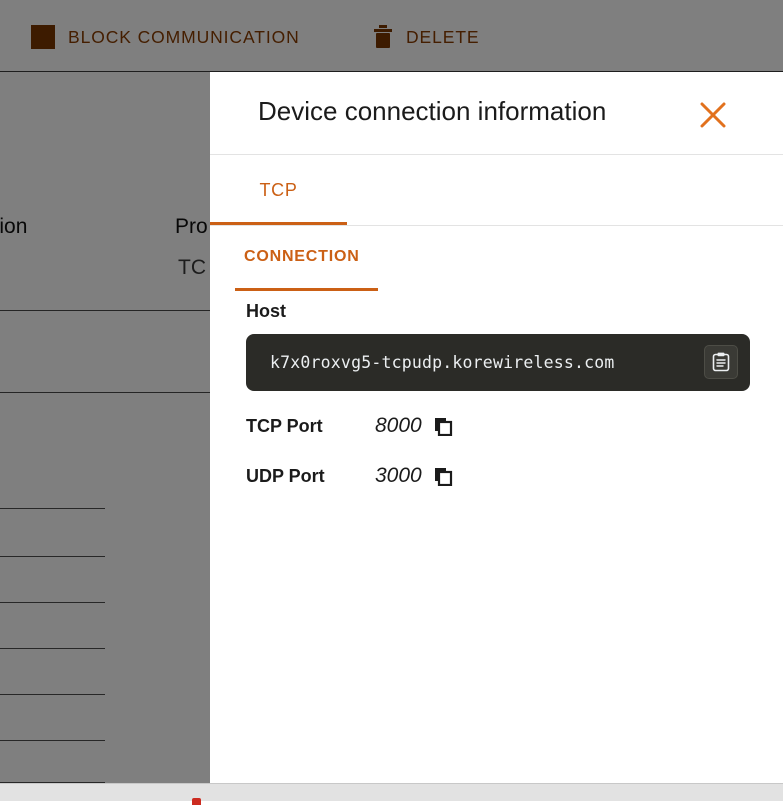 This screenshot has width=783, height=805. I want to click on tab-connection-active-indicator, so click(306, 289).